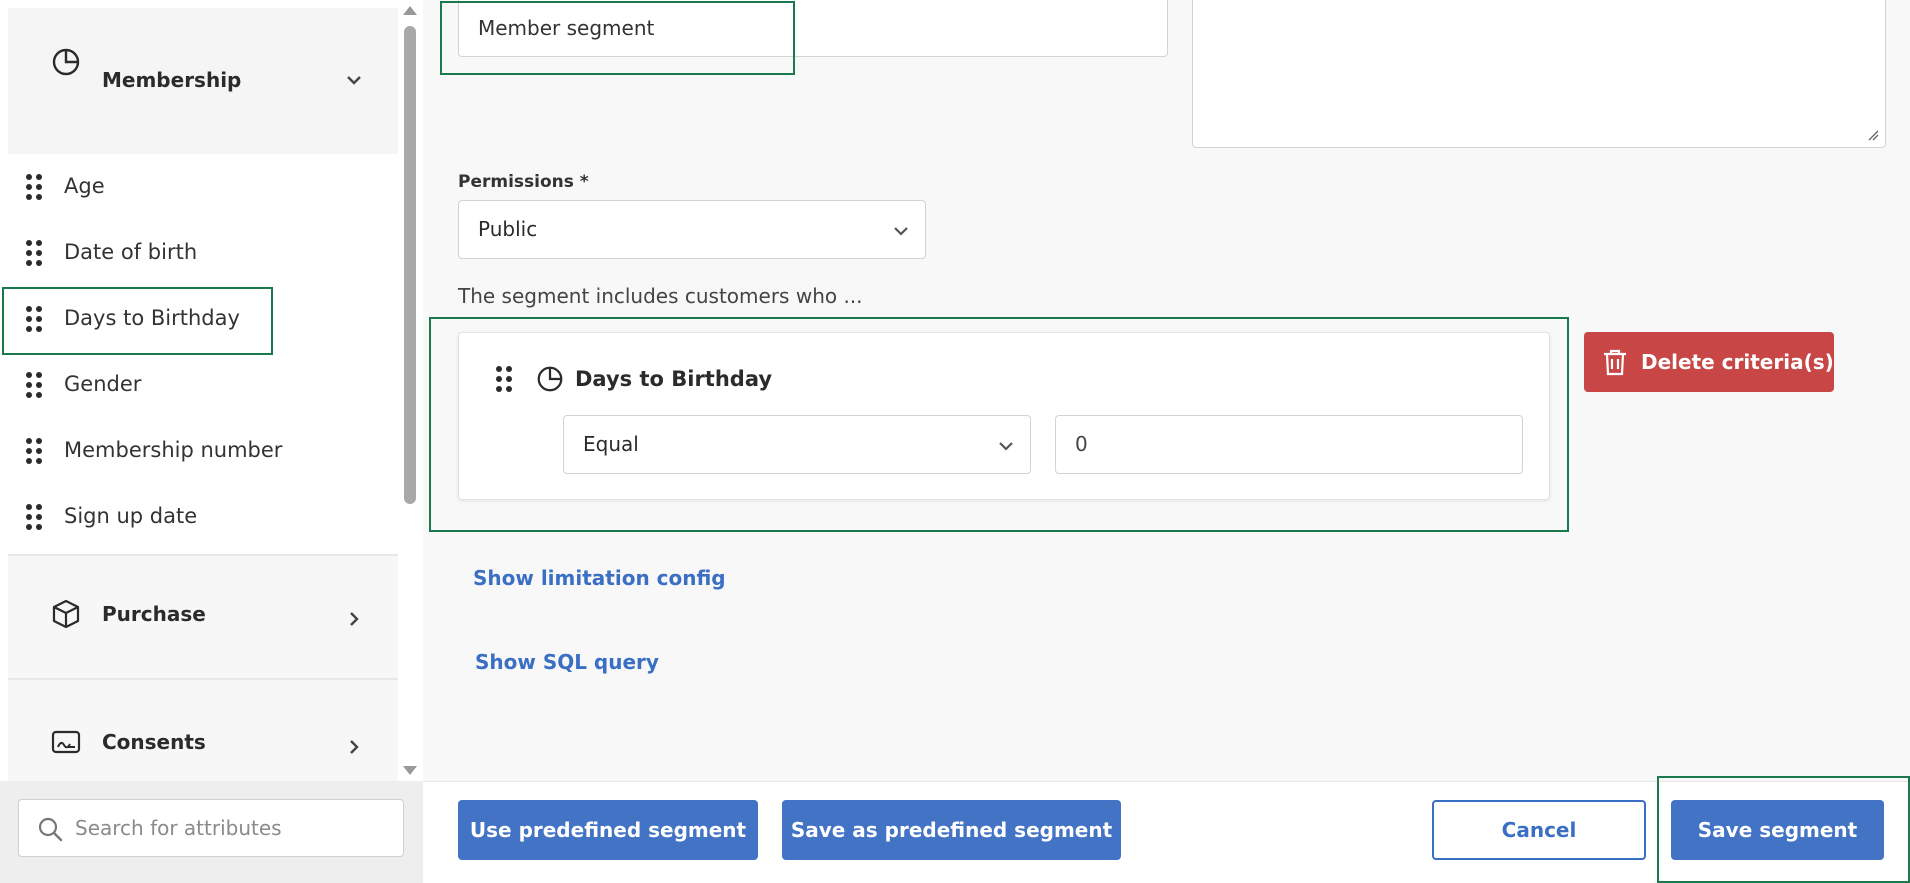  Describe the element at coordinates (154, 742) in the screenshot. I see `group-consents-label: Consents` at that location.